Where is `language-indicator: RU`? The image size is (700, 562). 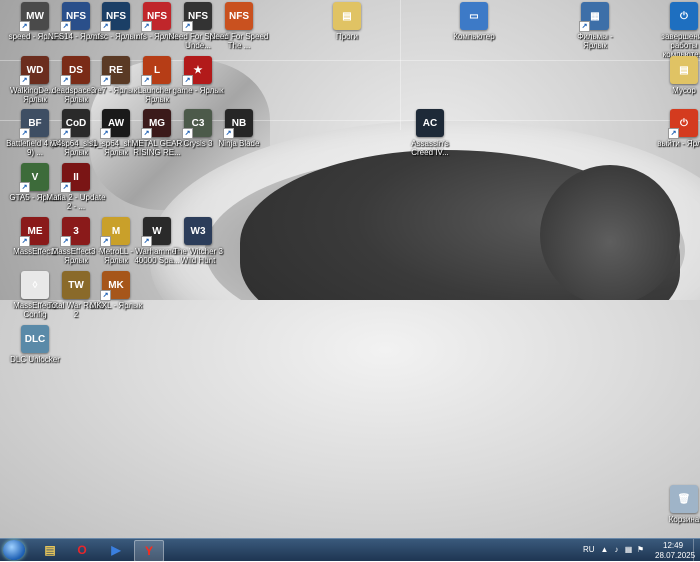 language-indicator: RU is located at coordinates (589, 549).